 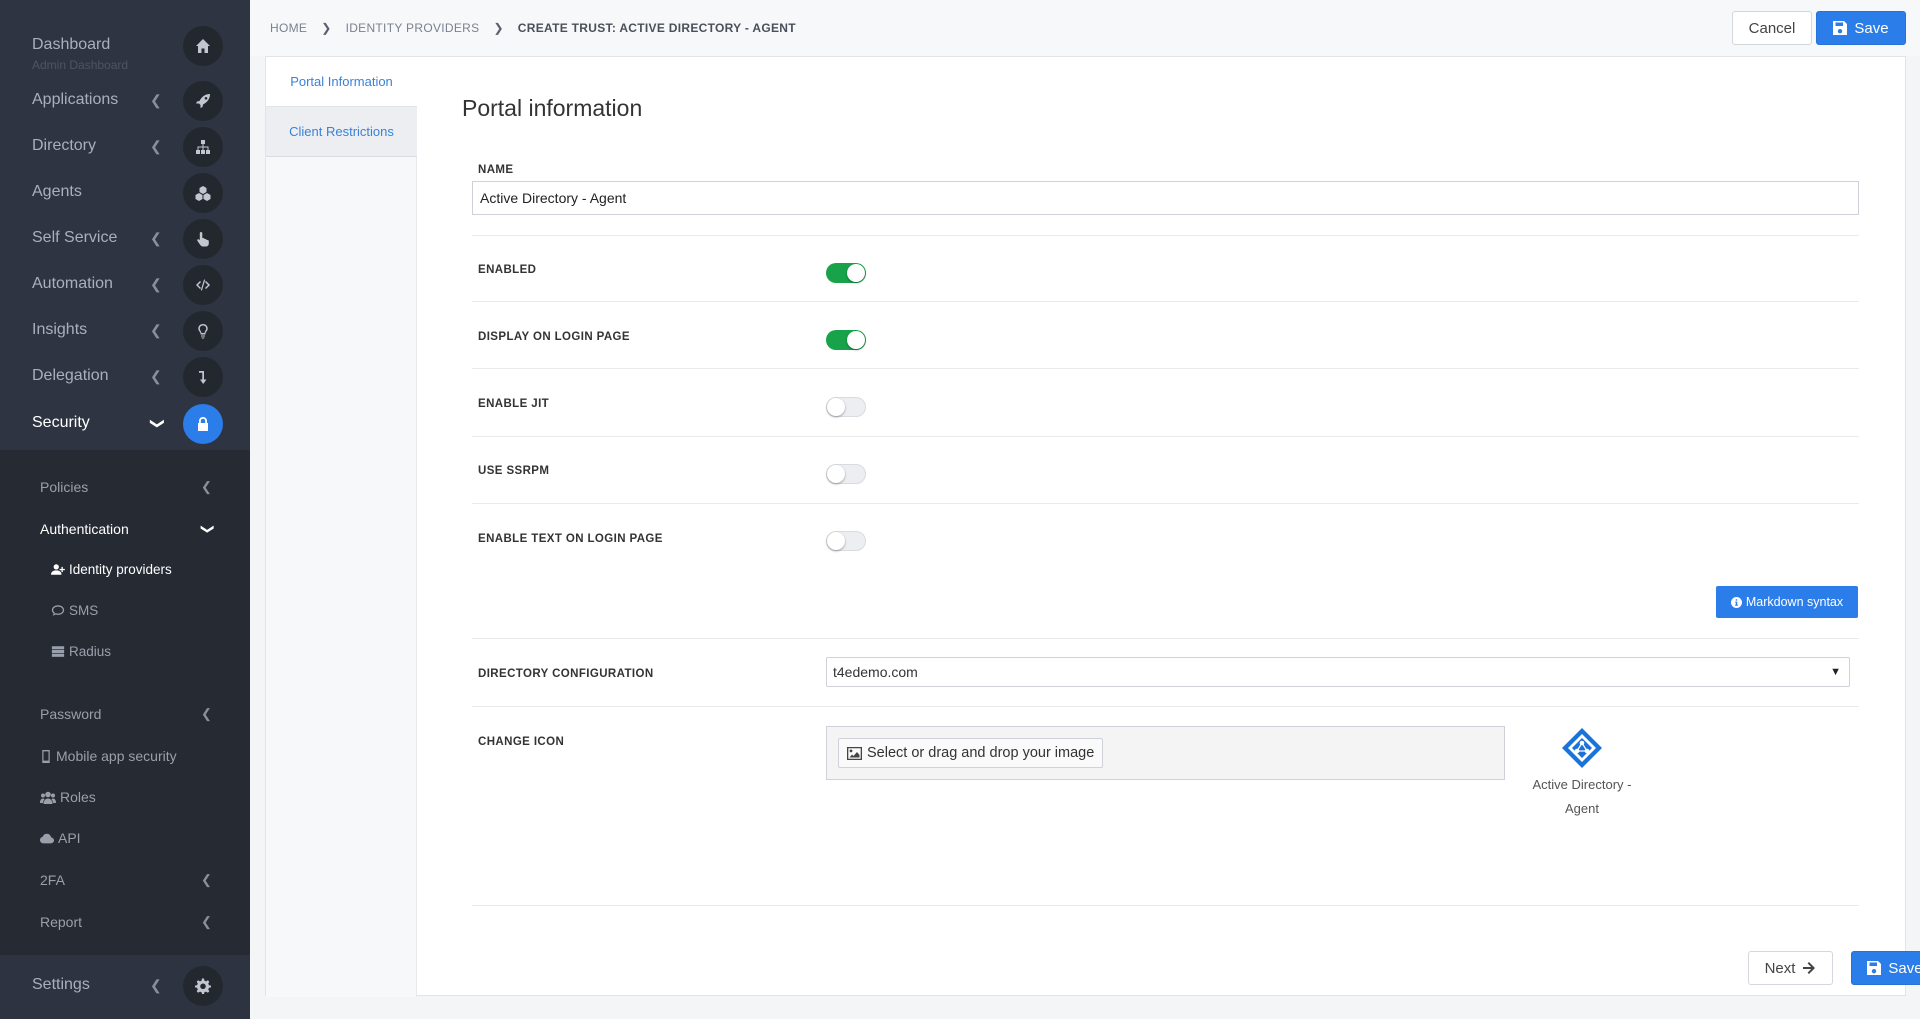 What do you see at coordinates (846, 407) in the screenshot?
I see `enable-jit-toggle` at bounding box center [846, 407].